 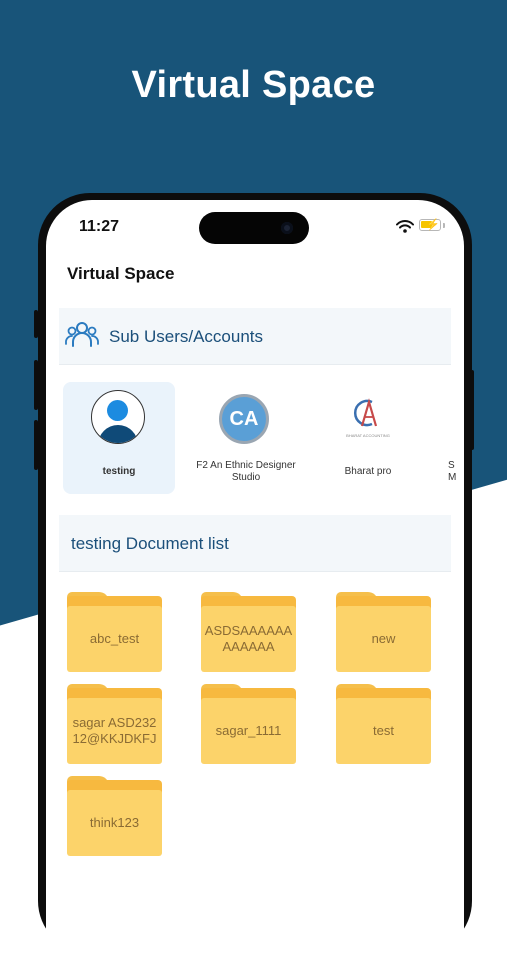 What do you see at coordinates (405, 226) in the screenshot?
I see `wifi-icon` at bounding box center [405, 226].